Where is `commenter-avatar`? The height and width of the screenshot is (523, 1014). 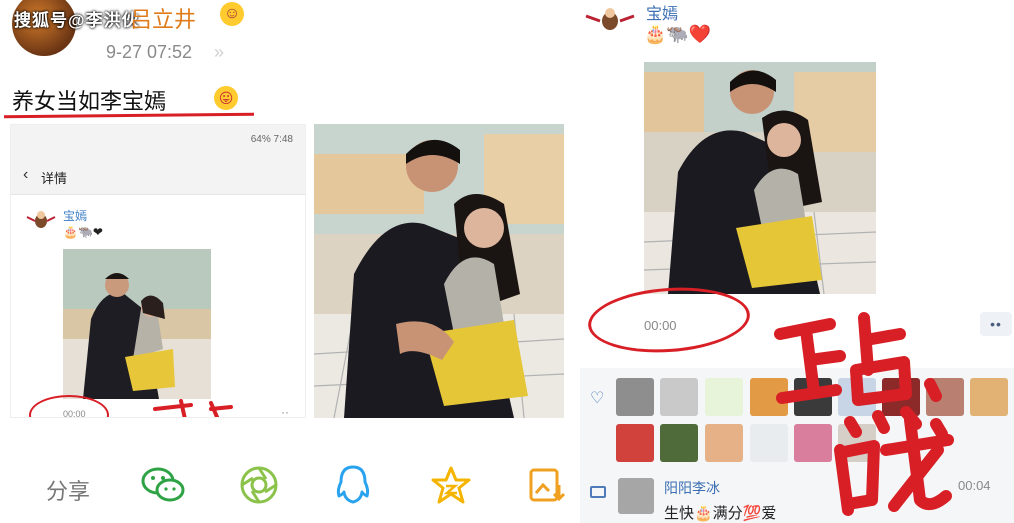 commenter-avatar is located at coordinates (636, 496).